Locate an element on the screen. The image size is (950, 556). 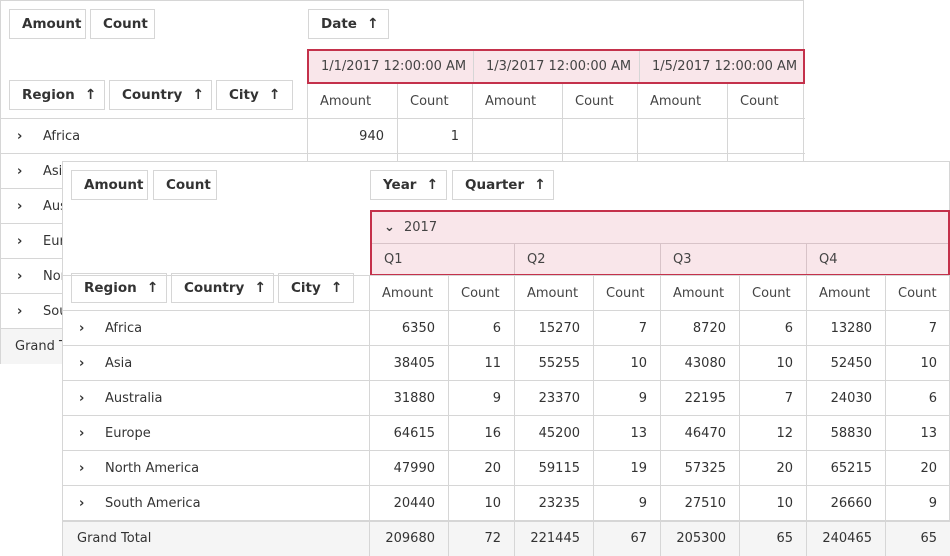
data-cell: 15270 is located at coordinates (559, 328).